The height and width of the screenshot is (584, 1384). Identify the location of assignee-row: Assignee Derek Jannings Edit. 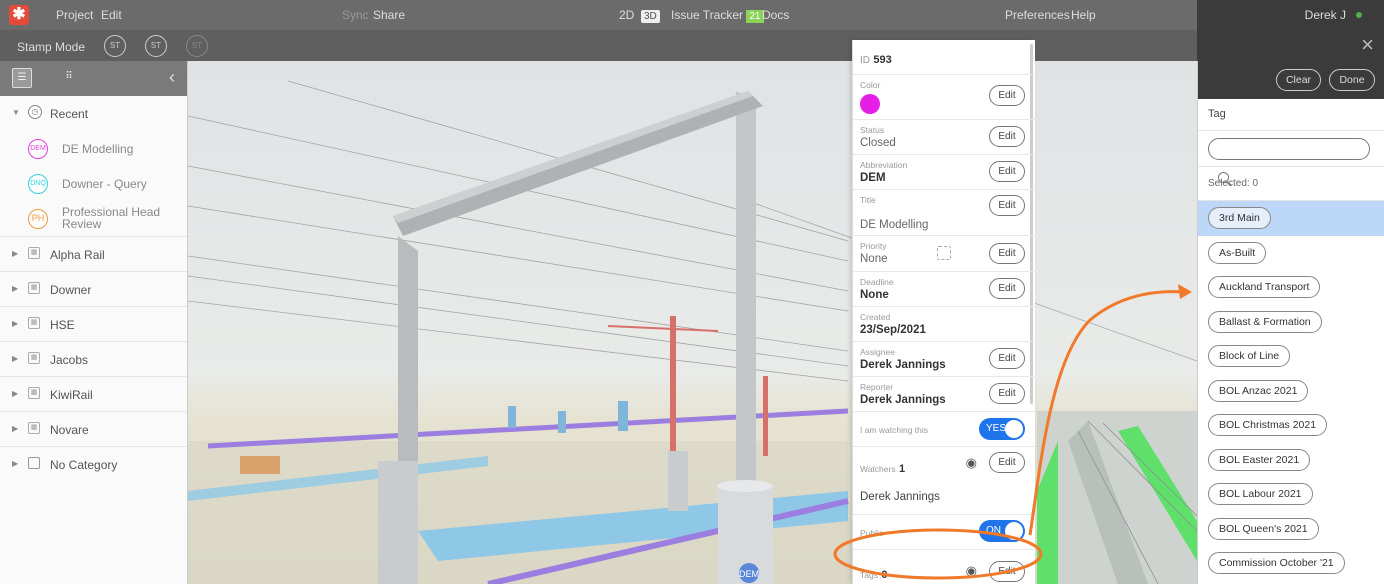
(944, 359).